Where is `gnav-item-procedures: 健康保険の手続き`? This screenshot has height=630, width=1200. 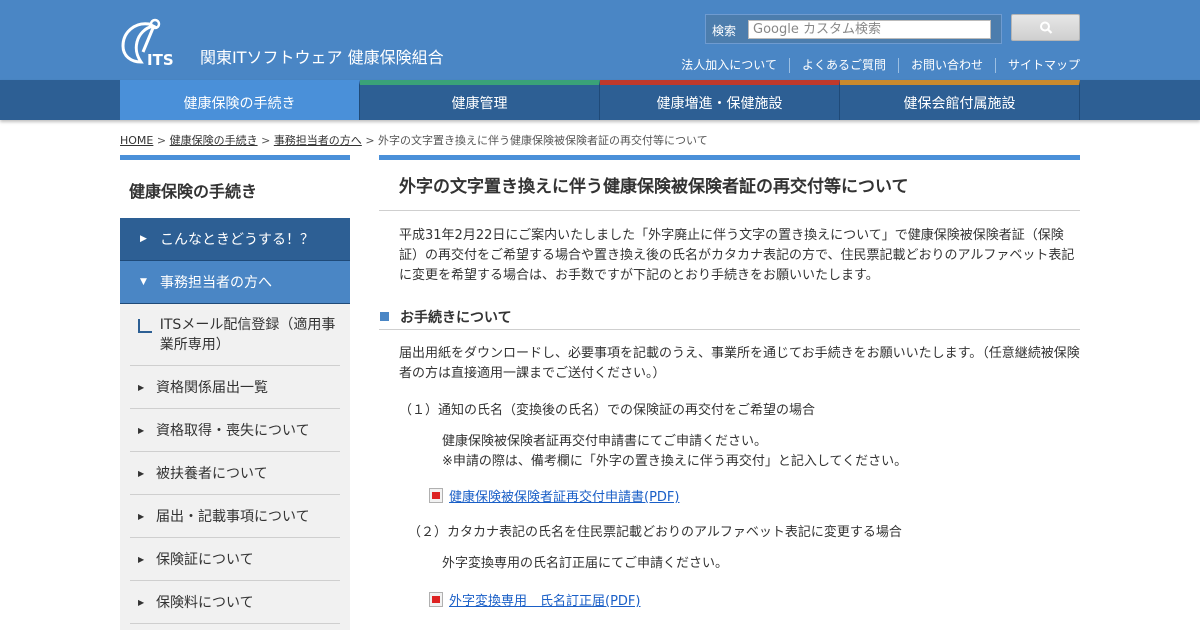
gnav-item-procedures: 健康保険の手続き is located at coordinates (240, 100).